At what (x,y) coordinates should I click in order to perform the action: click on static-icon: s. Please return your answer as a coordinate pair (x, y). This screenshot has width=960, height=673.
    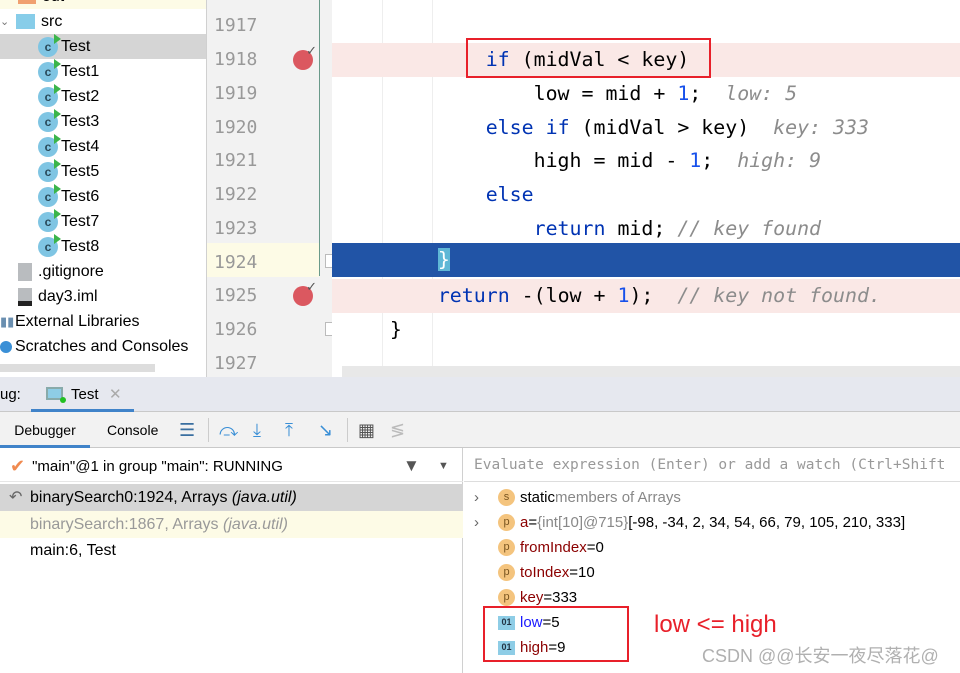
    Looking at the image, I should click on (506, 497).